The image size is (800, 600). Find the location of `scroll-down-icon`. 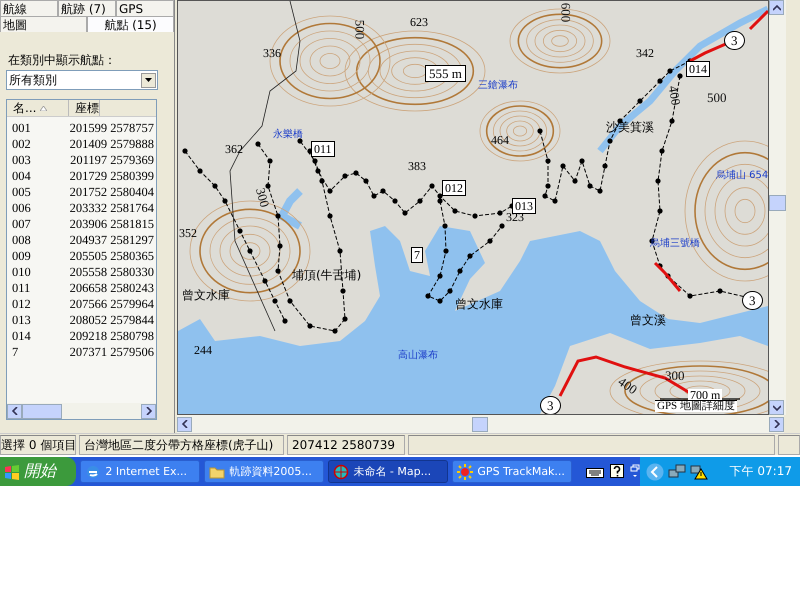

scroll-down-icon is located at coordinates (776, 407).